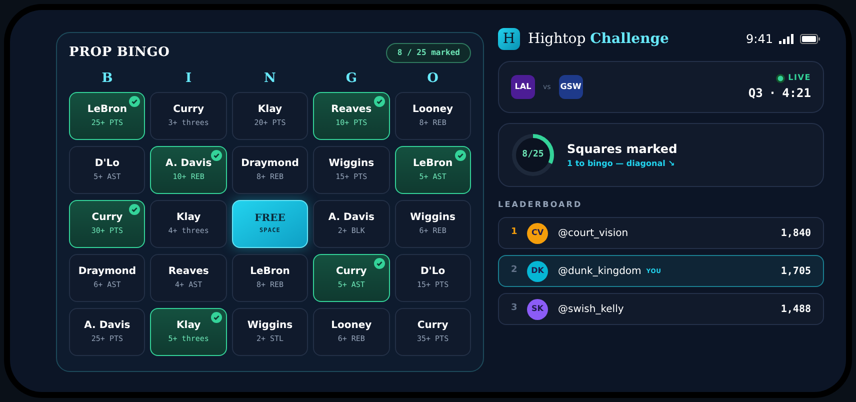 The height and width of the screenshot is (402, 856). I want to click on score: 1,705, so click(795, 271).